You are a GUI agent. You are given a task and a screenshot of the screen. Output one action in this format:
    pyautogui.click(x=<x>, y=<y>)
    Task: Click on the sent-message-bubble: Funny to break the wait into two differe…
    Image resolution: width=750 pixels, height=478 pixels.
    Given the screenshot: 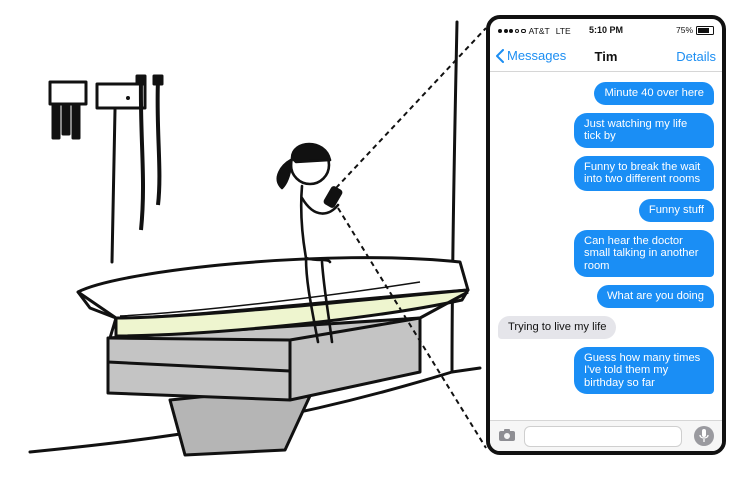 What is the action you would take?
    pyautogui.click(x=644, y=173)
    